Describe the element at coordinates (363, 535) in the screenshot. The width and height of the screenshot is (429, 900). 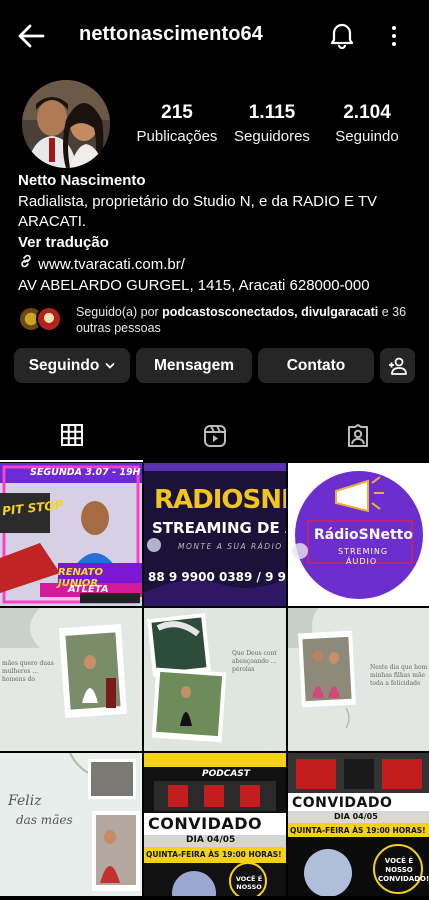
I see `post-3-title: RádioSNetto` at that location.